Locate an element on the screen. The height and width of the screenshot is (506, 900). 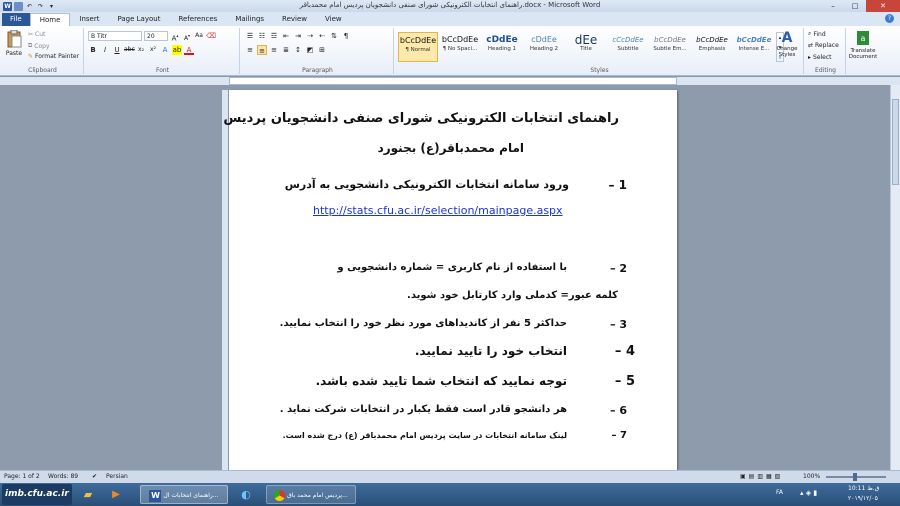
text-effects-icon: A is located at coordinates (165, 50).